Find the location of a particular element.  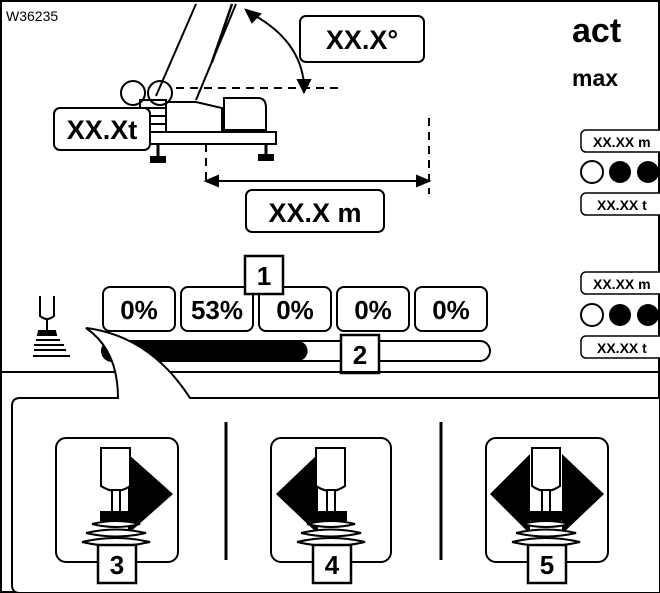

act-bottom-value: XX.XX t is located at coordinates (622, 205).